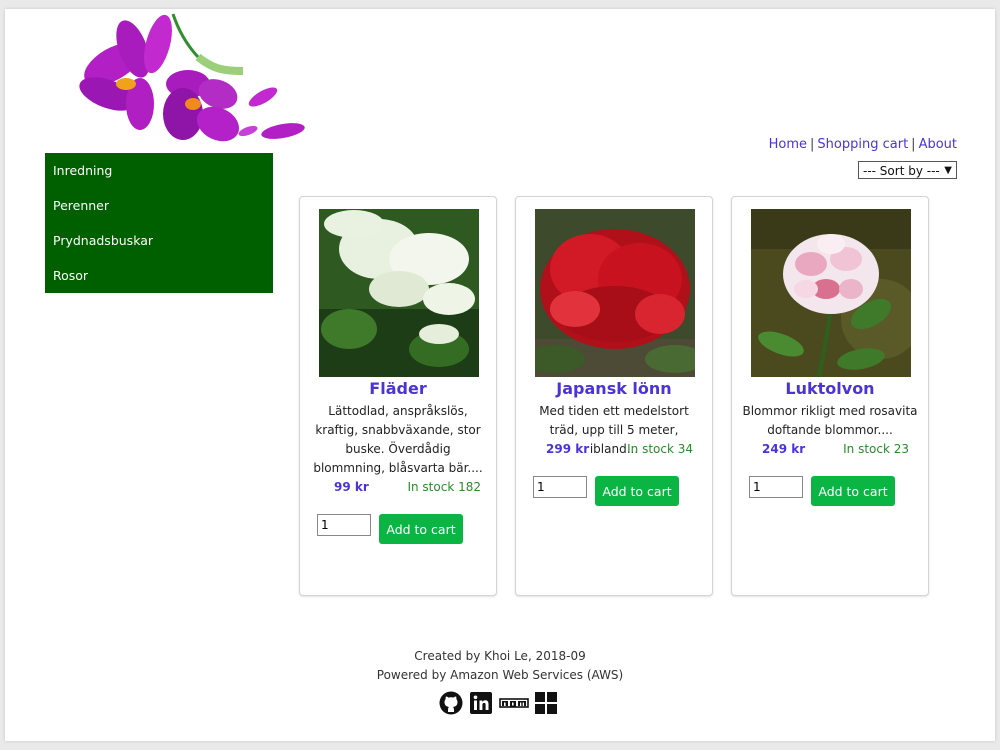 The height and width of the screenshot is (750, 1000). I want to click on product-price: 249 kr, so click(784, 449).